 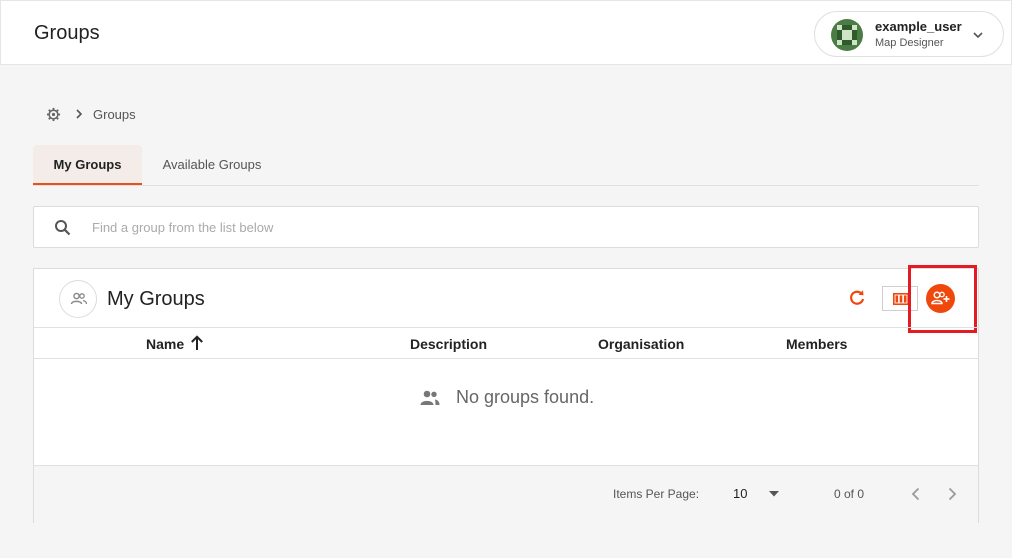 I want to click on chevron-down-icon, so click(x=978, y=35).